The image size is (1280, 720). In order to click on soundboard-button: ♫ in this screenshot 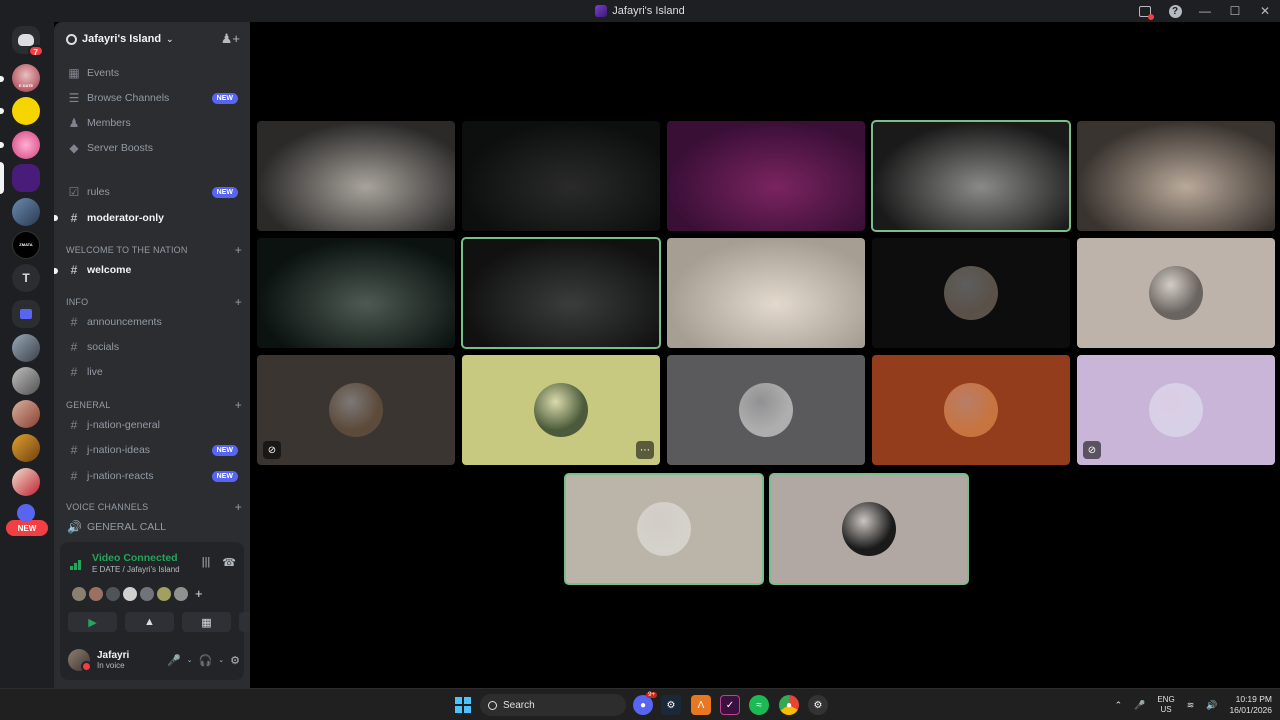, I will do `click(244, 622)`.